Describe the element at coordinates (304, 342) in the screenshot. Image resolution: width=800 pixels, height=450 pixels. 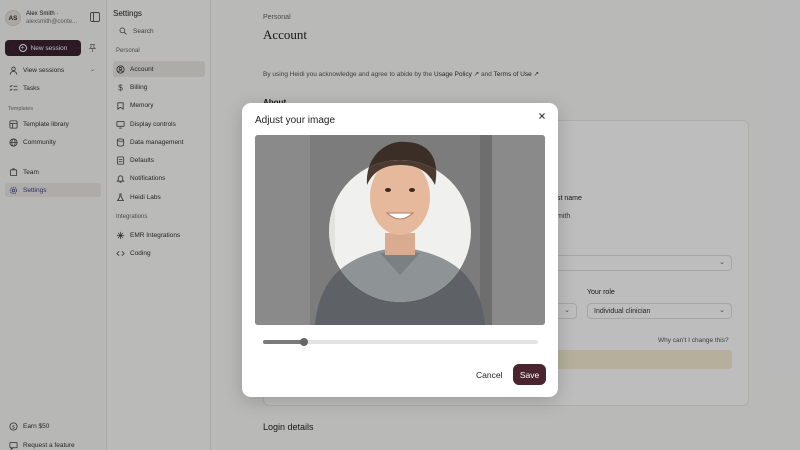
I see `zoom-slider-thumb` at that location.